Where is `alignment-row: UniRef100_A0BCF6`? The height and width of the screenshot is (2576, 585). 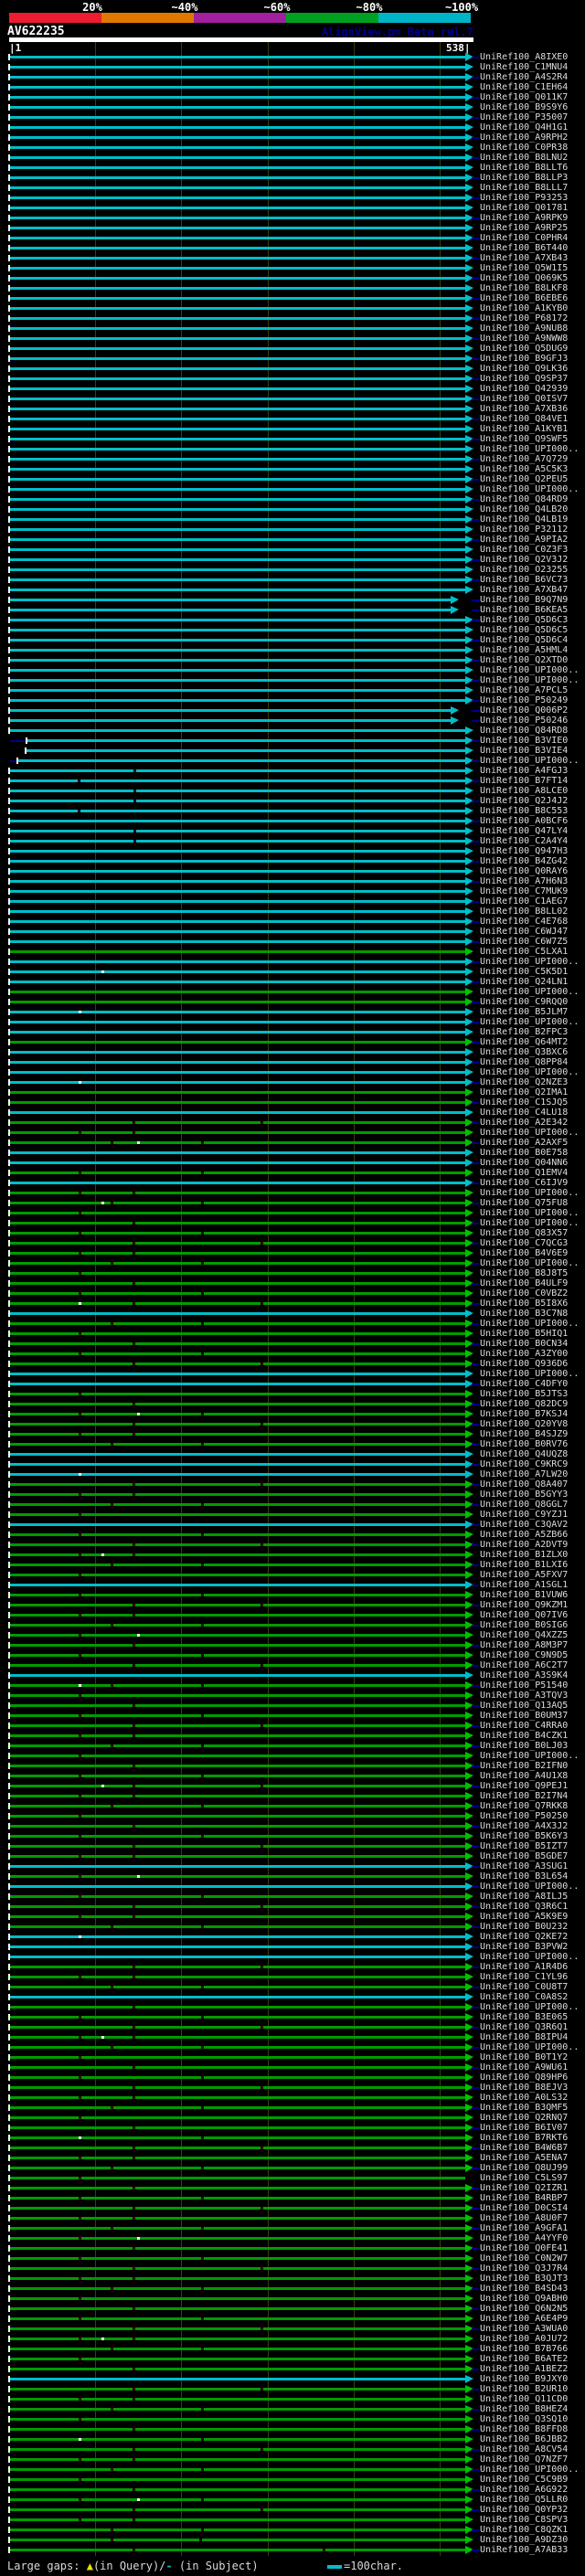 alignment-row: UniRef100_A0BCF6 is located at coordinates (293, 821).